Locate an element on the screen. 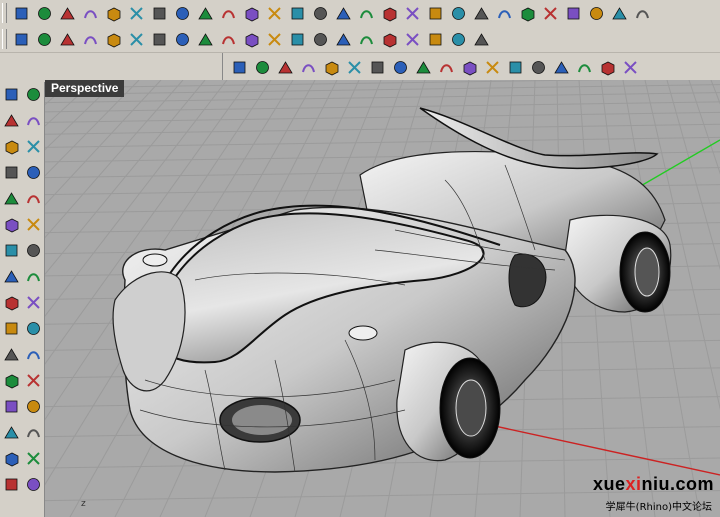 The height and width of the screenshot is (517, 720). undo-icon is located at coordinates (205, 13).